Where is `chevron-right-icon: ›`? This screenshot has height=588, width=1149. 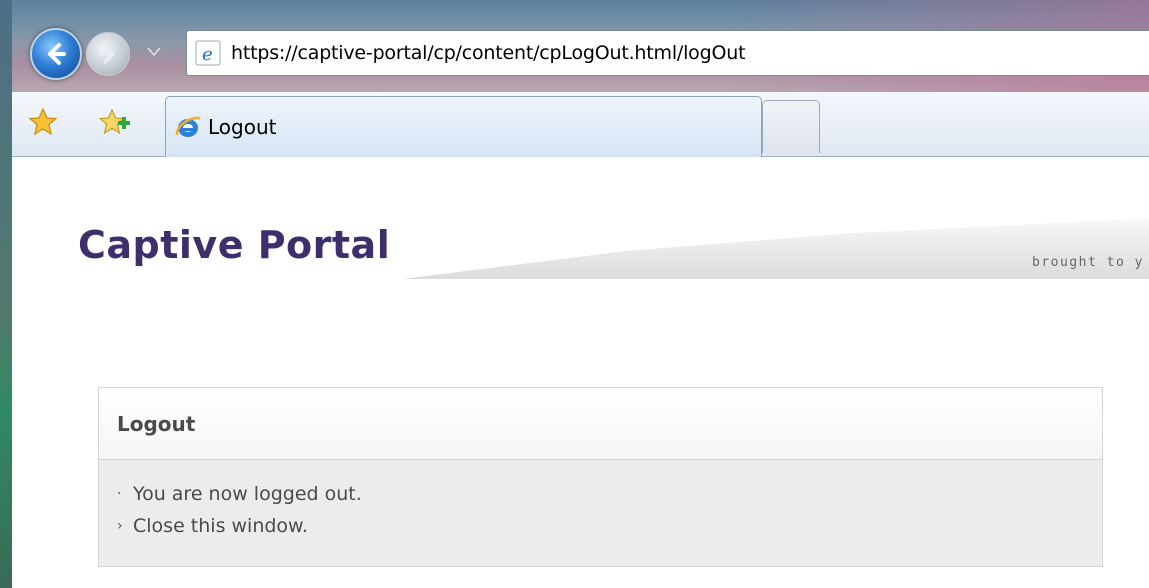
chevron-right-icon: › is located at coordinates (120, 526).